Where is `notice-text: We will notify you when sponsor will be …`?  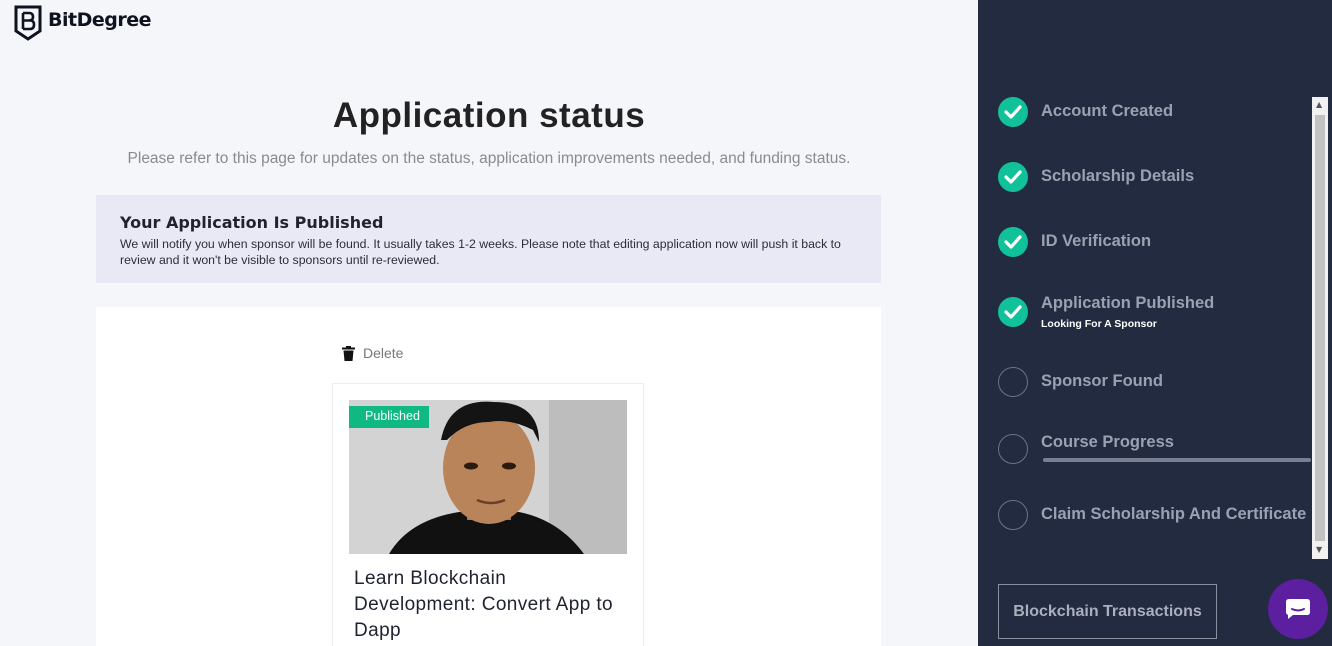 notice-text: We will notify you when sponsor will be … is located at coordinates (480, 252).